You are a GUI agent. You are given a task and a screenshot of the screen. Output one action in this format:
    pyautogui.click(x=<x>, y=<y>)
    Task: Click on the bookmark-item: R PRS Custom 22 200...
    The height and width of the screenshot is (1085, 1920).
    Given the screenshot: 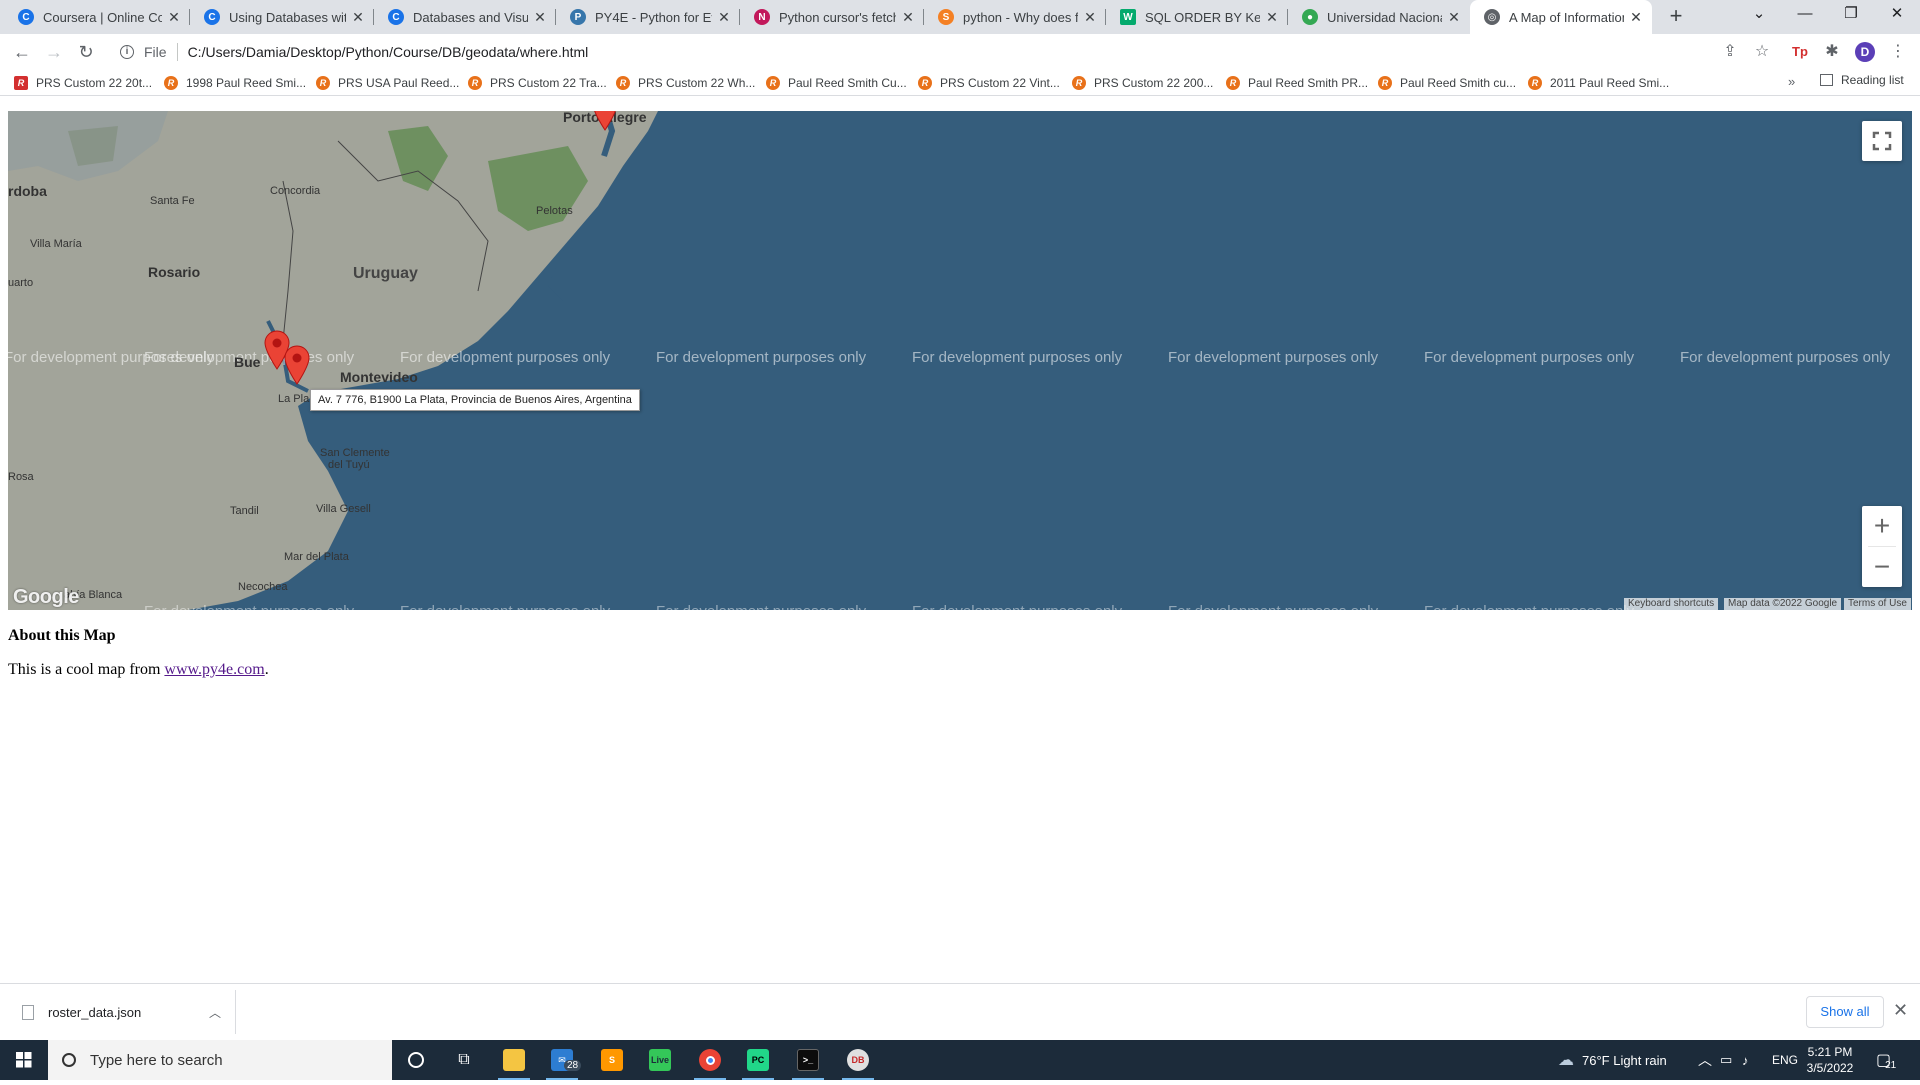 What is the action you would take?
    pyautogui.click(x=1142, y=83)
    